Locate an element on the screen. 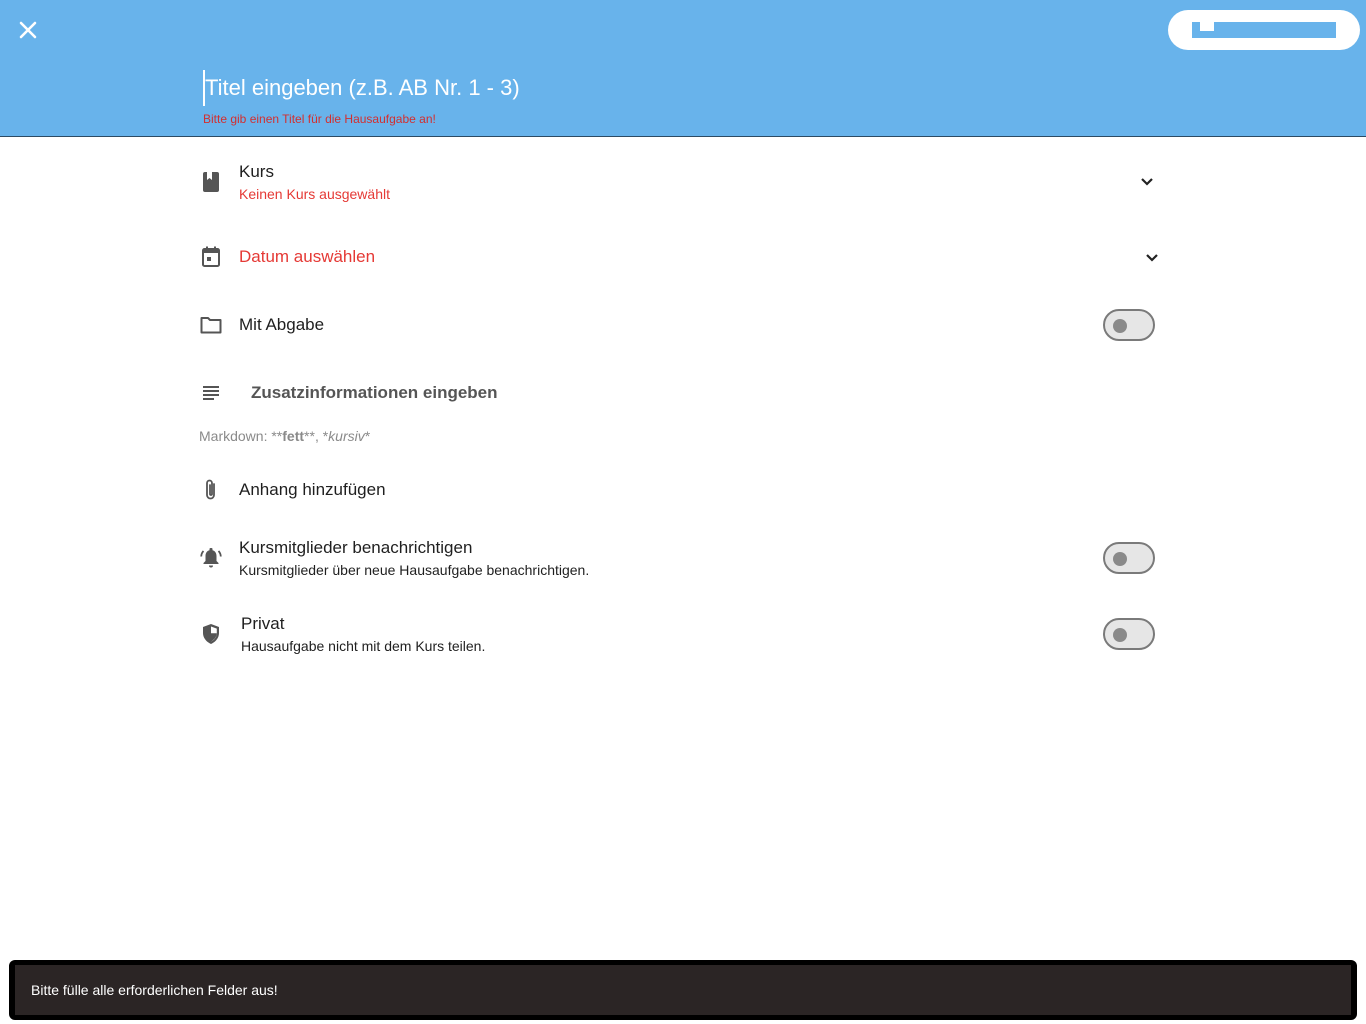  notify-label: Kursmitglieder benachrichtigen is located at coordinates (356, 547).